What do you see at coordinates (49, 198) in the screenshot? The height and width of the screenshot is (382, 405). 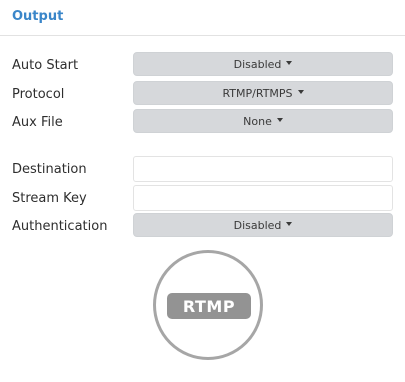 I see `stream-key-label: Stream Key` at bounding box center [49, 198].